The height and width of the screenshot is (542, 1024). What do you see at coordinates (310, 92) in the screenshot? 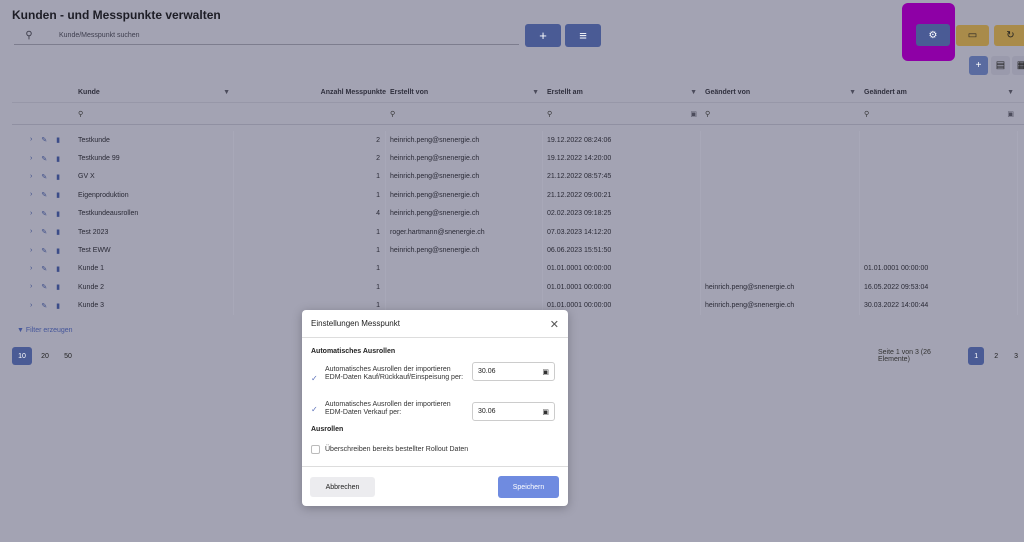
I see `header-anzahl: Anzahl Messpunkte` at bounding box center [310, 92].